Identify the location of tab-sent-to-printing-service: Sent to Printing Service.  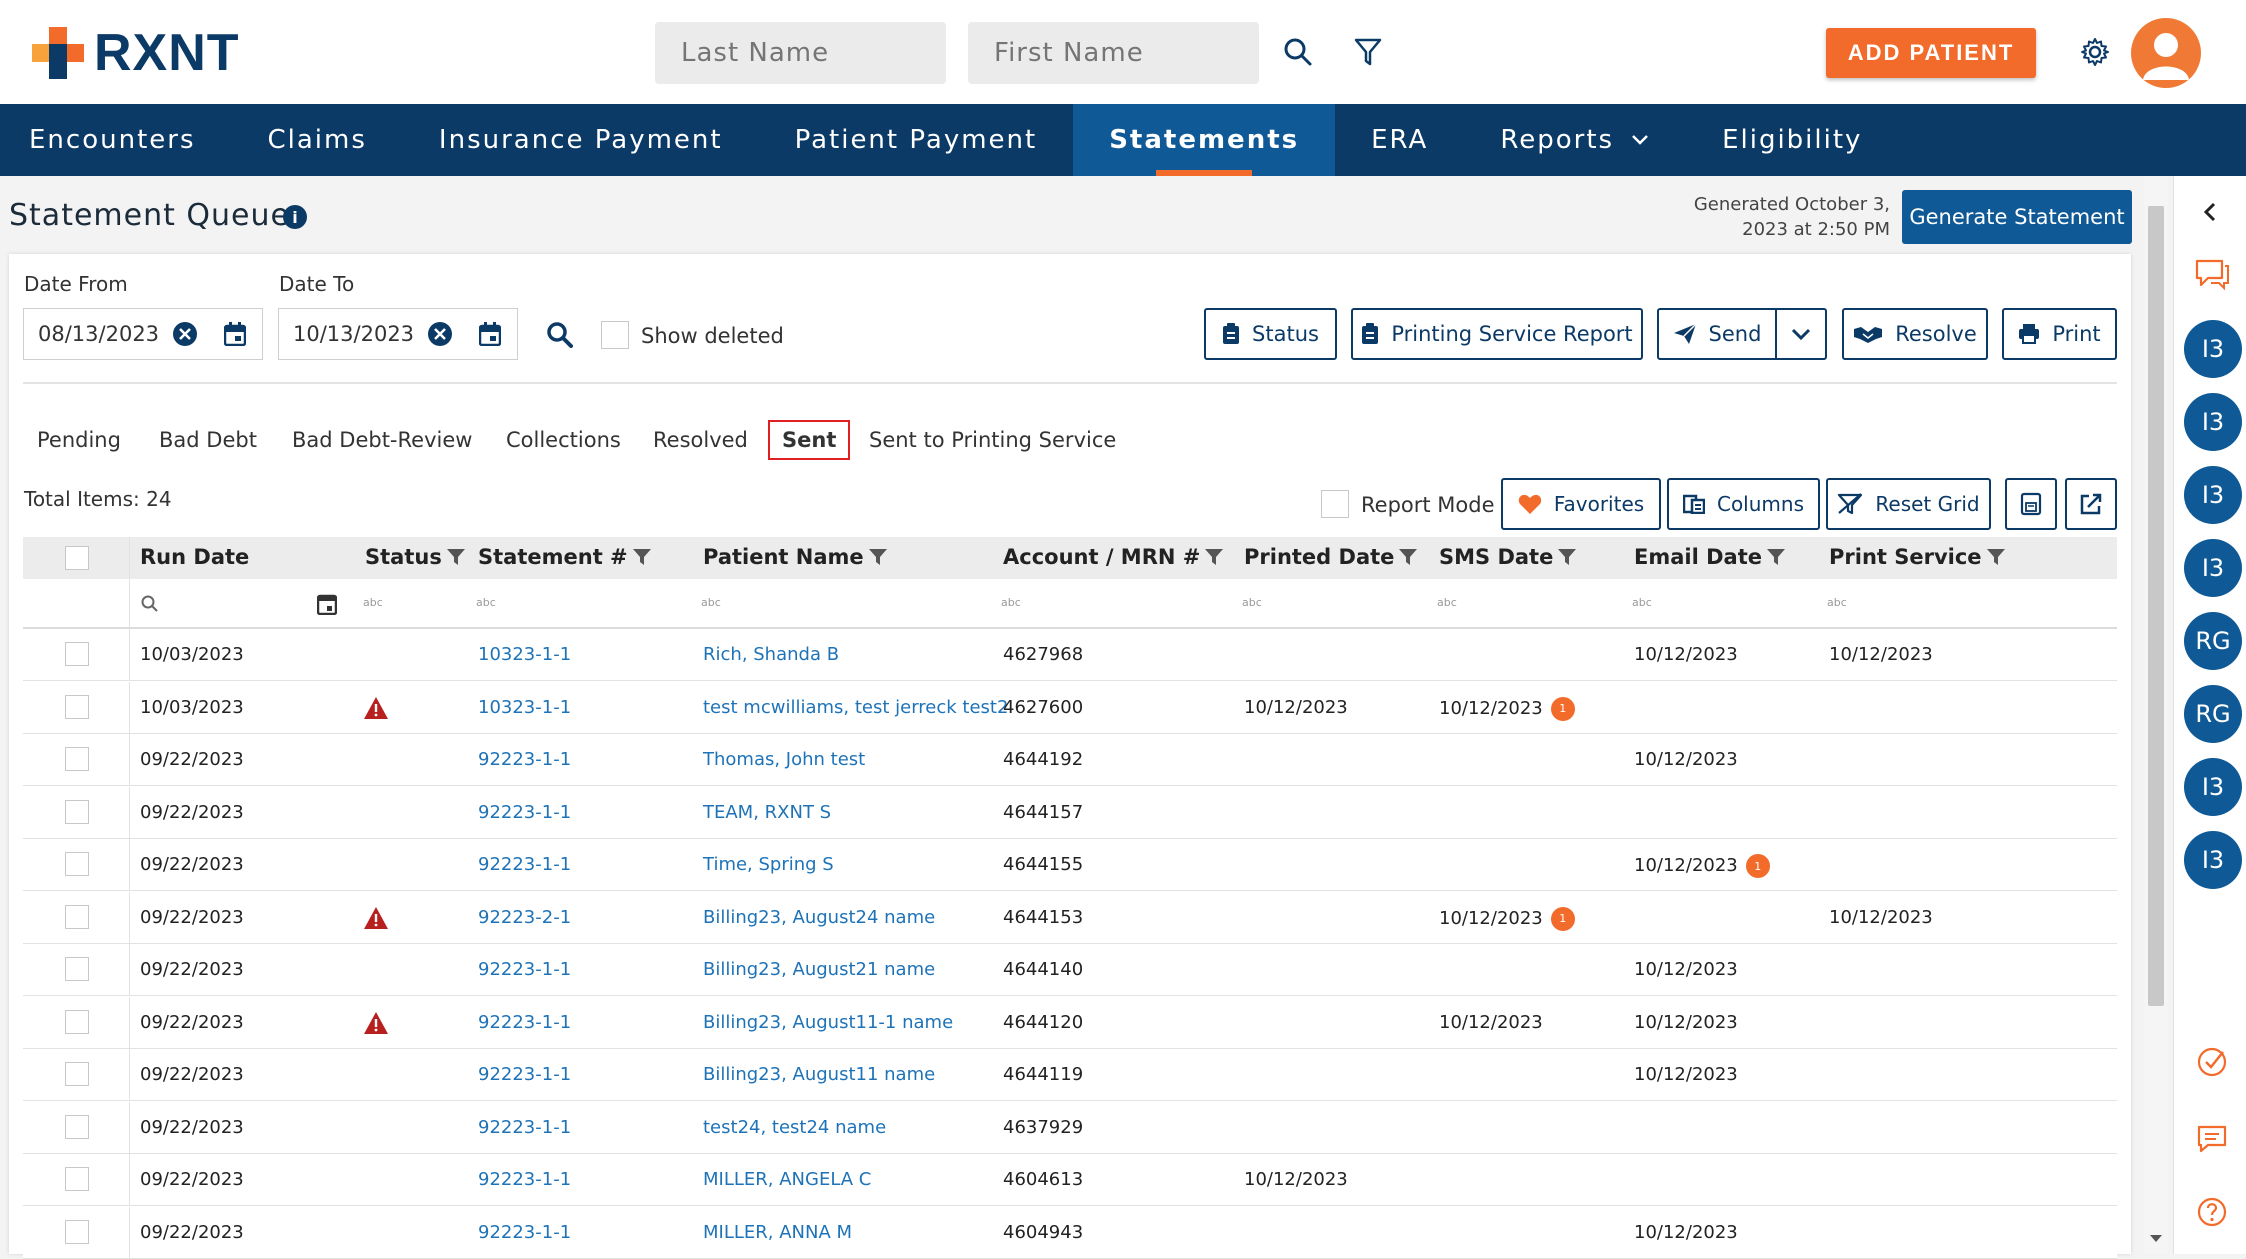
(992, 440).